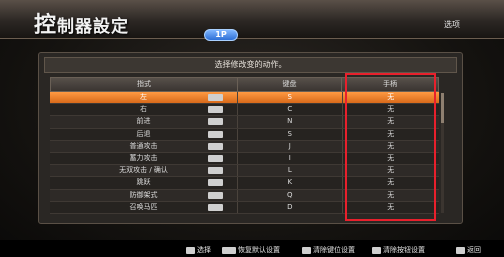  Describe the element at coordinates (442, 108) in the screenshot. I see `scroll-thumb` at that location.